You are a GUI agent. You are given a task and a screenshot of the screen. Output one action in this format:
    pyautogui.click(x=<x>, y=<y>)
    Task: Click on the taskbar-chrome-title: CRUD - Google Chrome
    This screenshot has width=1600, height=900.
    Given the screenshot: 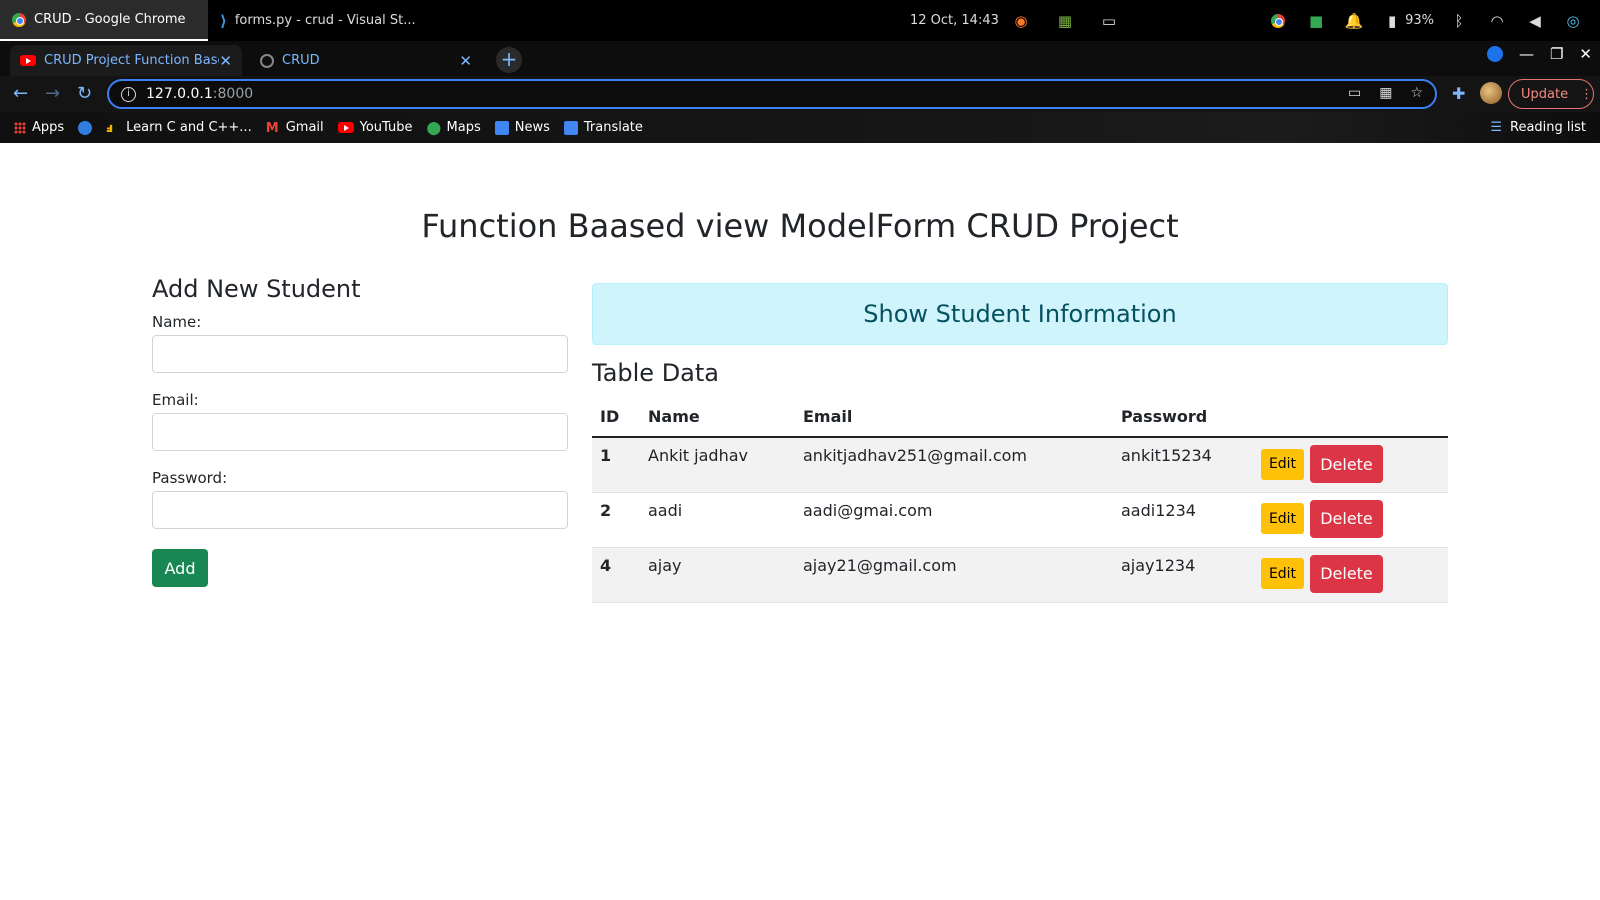 What is the action you would take?
    pyautogui.click(x=110, y=19)
    